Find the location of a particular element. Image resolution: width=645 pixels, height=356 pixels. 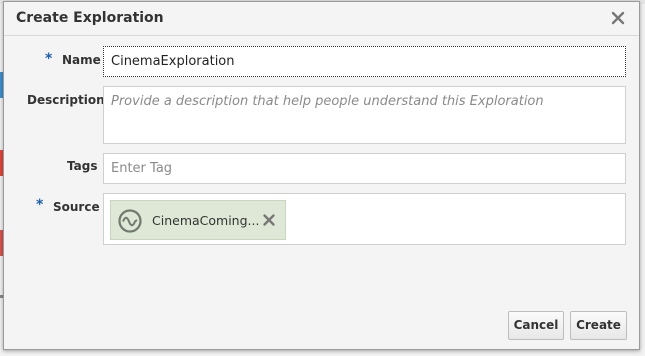

dialog-title: Create Exploration is located at coordinates (90, 18).